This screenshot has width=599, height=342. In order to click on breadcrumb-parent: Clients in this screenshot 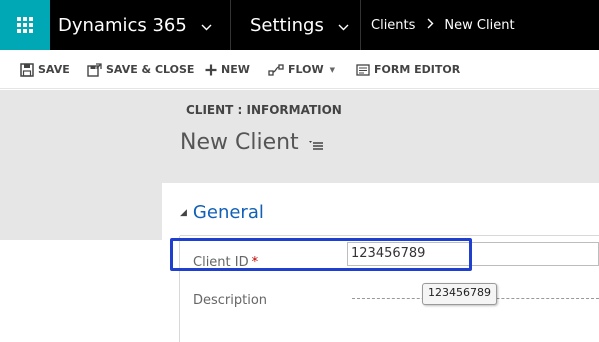, I will do `click(393, 25)`.